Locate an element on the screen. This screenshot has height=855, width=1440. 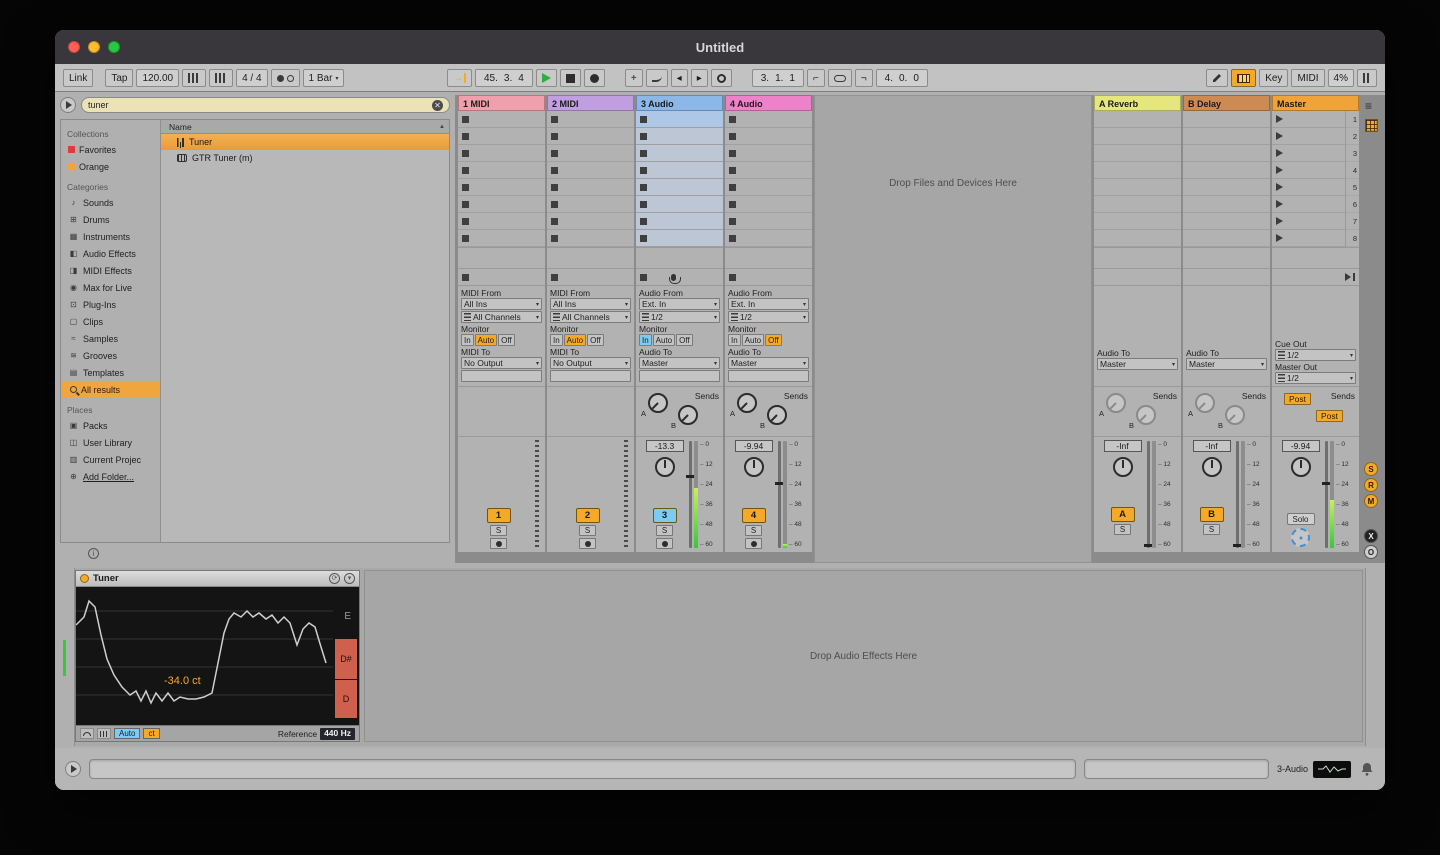
return-activator-button: A is located at coordinates (1122, 514).